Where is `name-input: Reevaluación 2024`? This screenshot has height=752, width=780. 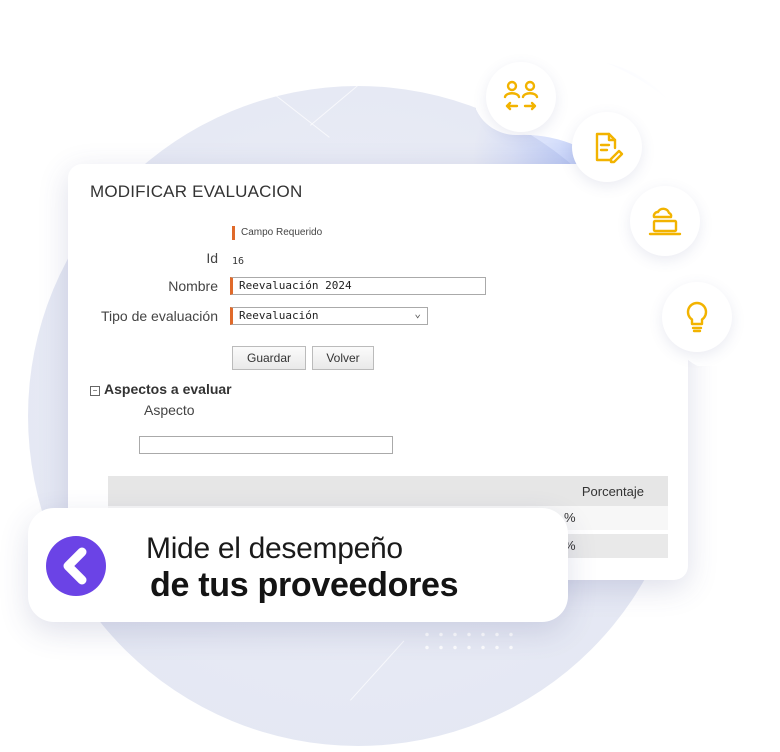 name-input: Reevaluación 2024 is located at coordinates (358, 286).